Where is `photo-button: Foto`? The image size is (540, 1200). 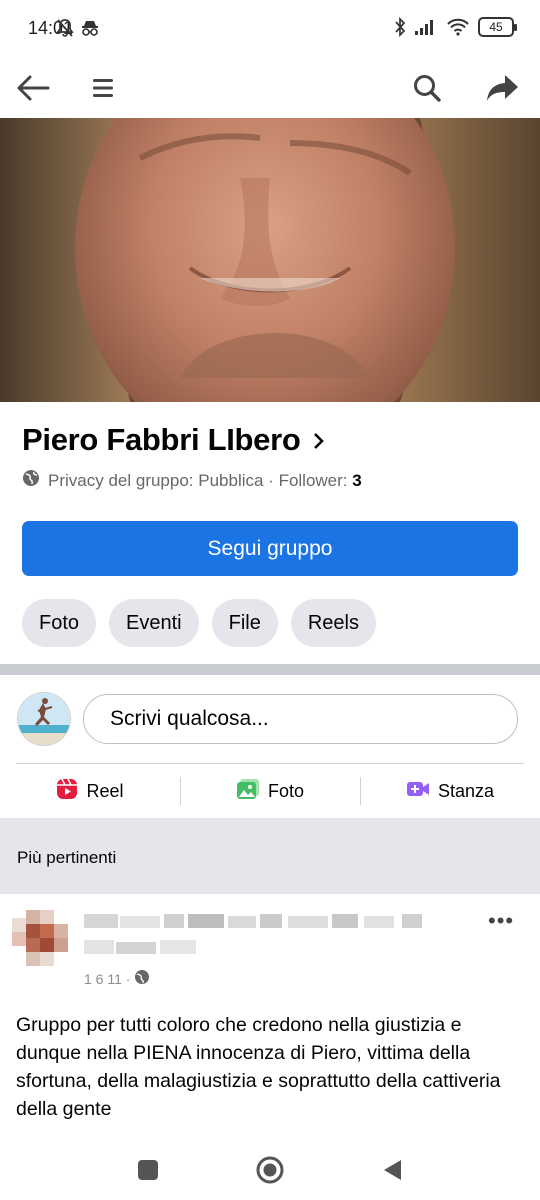 photo-button: Foto is located at coordinates (270, 791).